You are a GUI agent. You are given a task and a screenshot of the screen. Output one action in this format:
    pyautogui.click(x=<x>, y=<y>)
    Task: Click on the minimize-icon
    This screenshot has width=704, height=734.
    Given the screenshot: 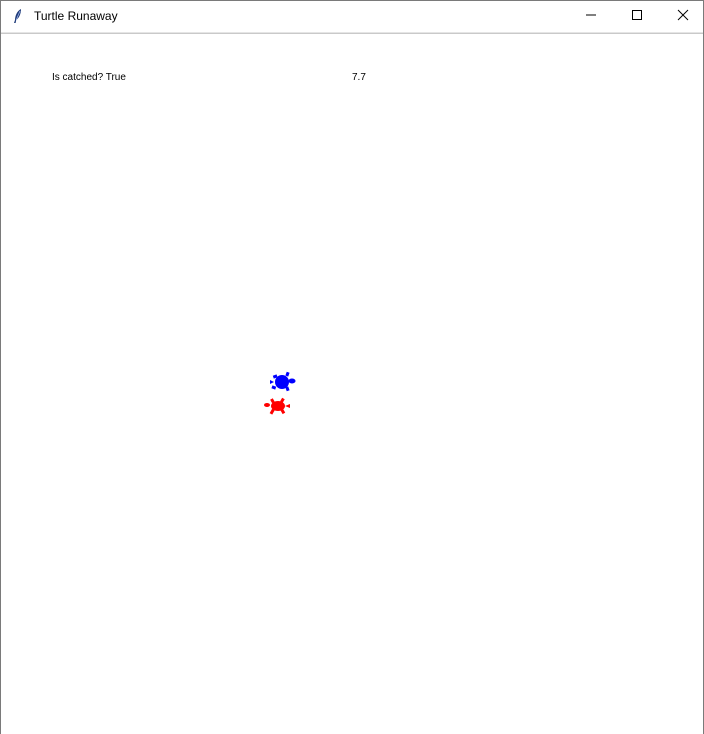 What is the action you would take?
    pyautogui.click(x=591, y=17)
    